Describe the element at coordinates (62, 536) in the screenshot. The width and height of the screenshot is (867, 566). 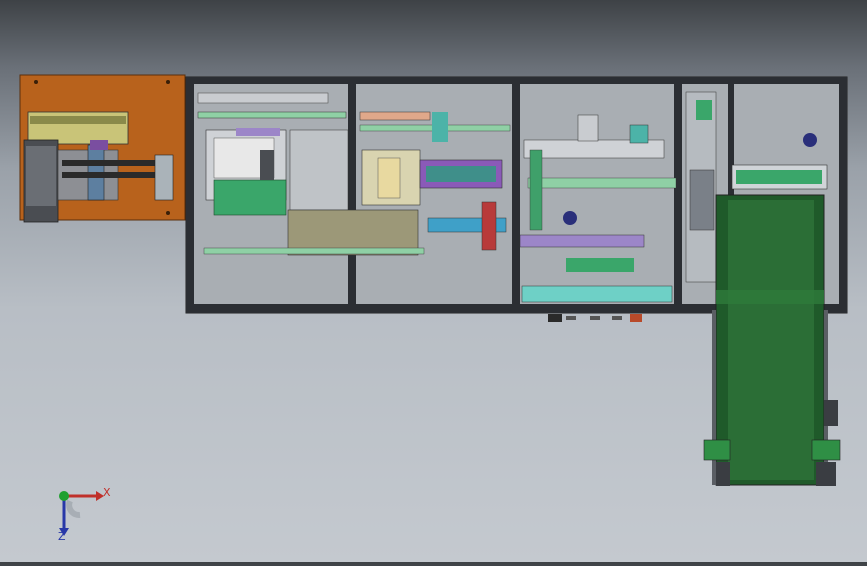
I see `axis-z-label: Z` at that location.